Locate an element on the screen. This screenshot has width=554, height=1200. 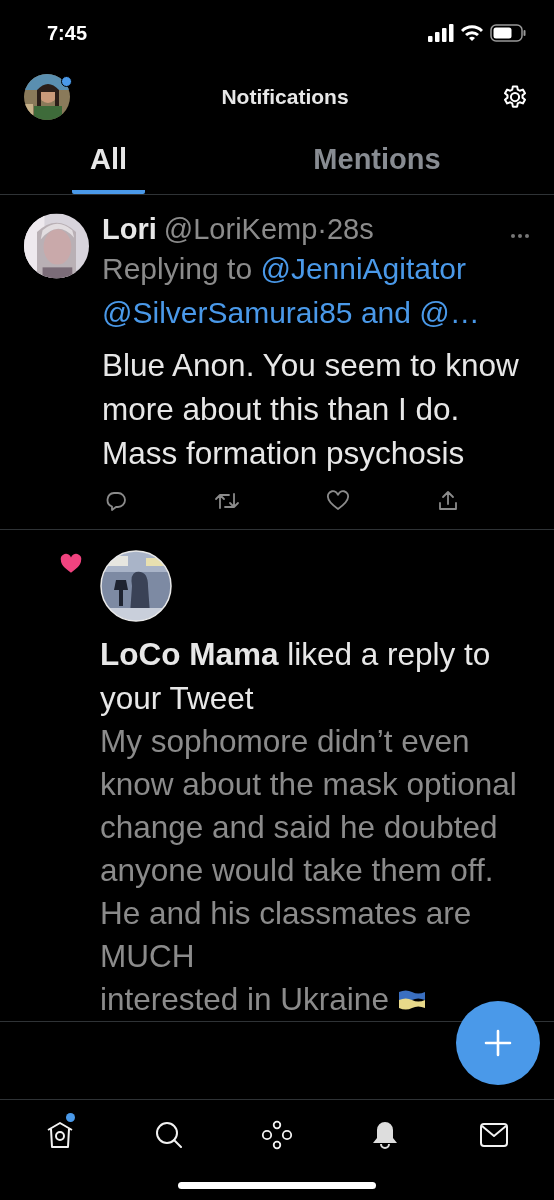
like-icon is located at coordinates (338, 501).